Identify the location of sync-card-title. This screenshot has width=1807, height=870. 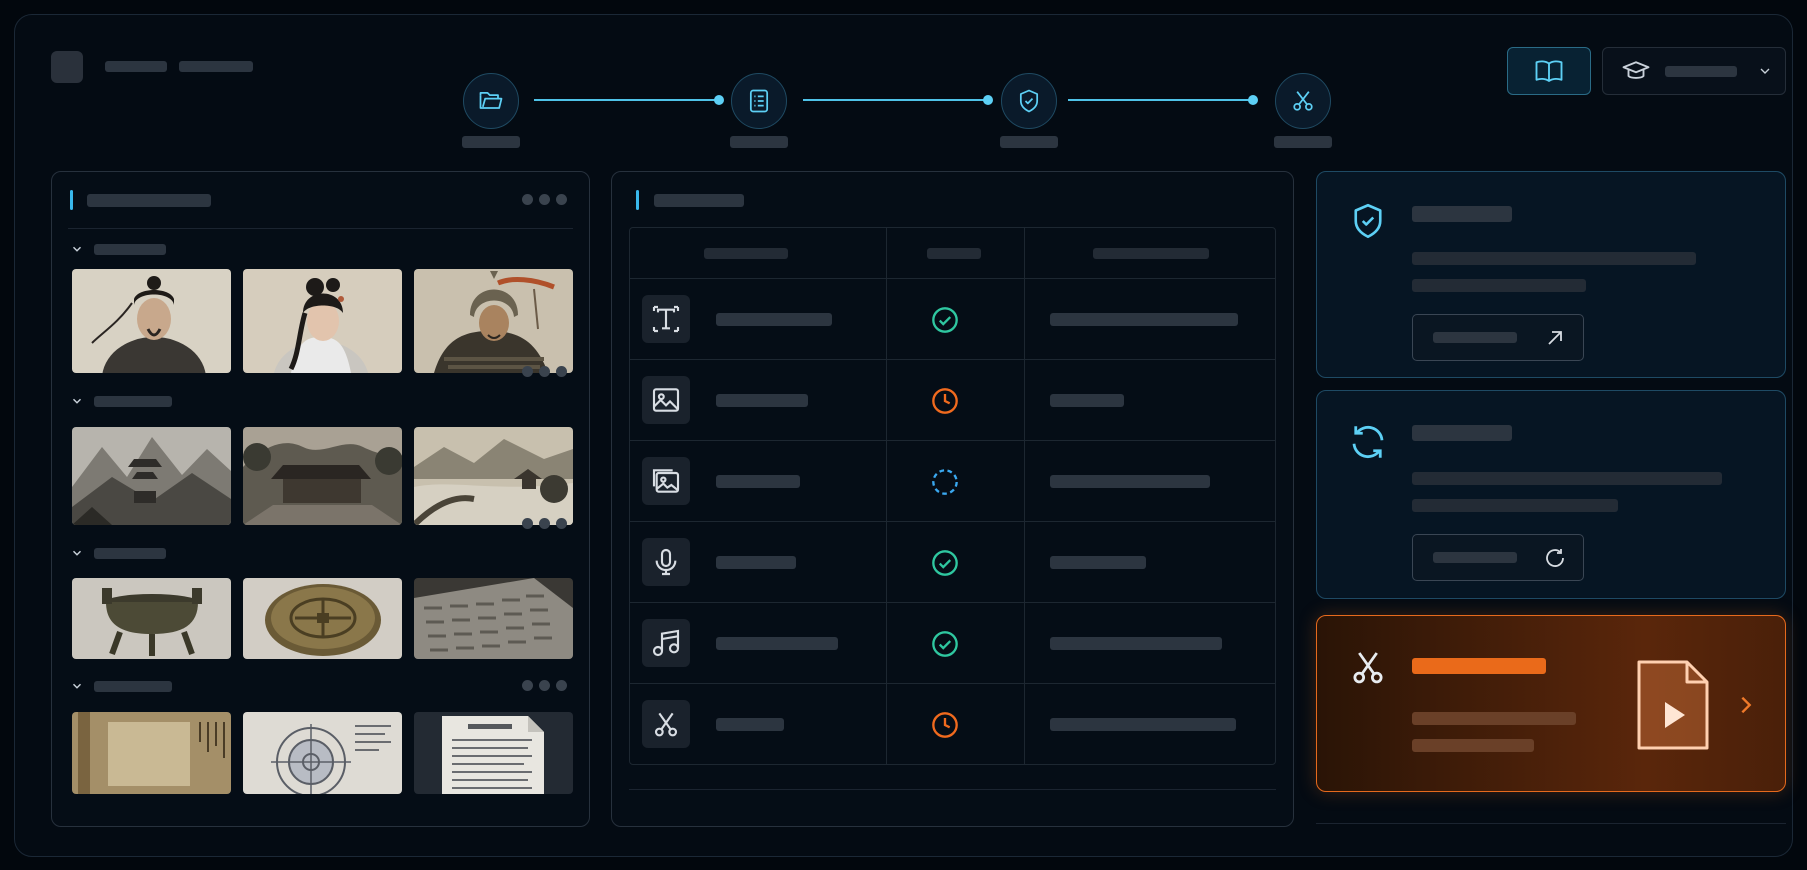
(1462, 433).